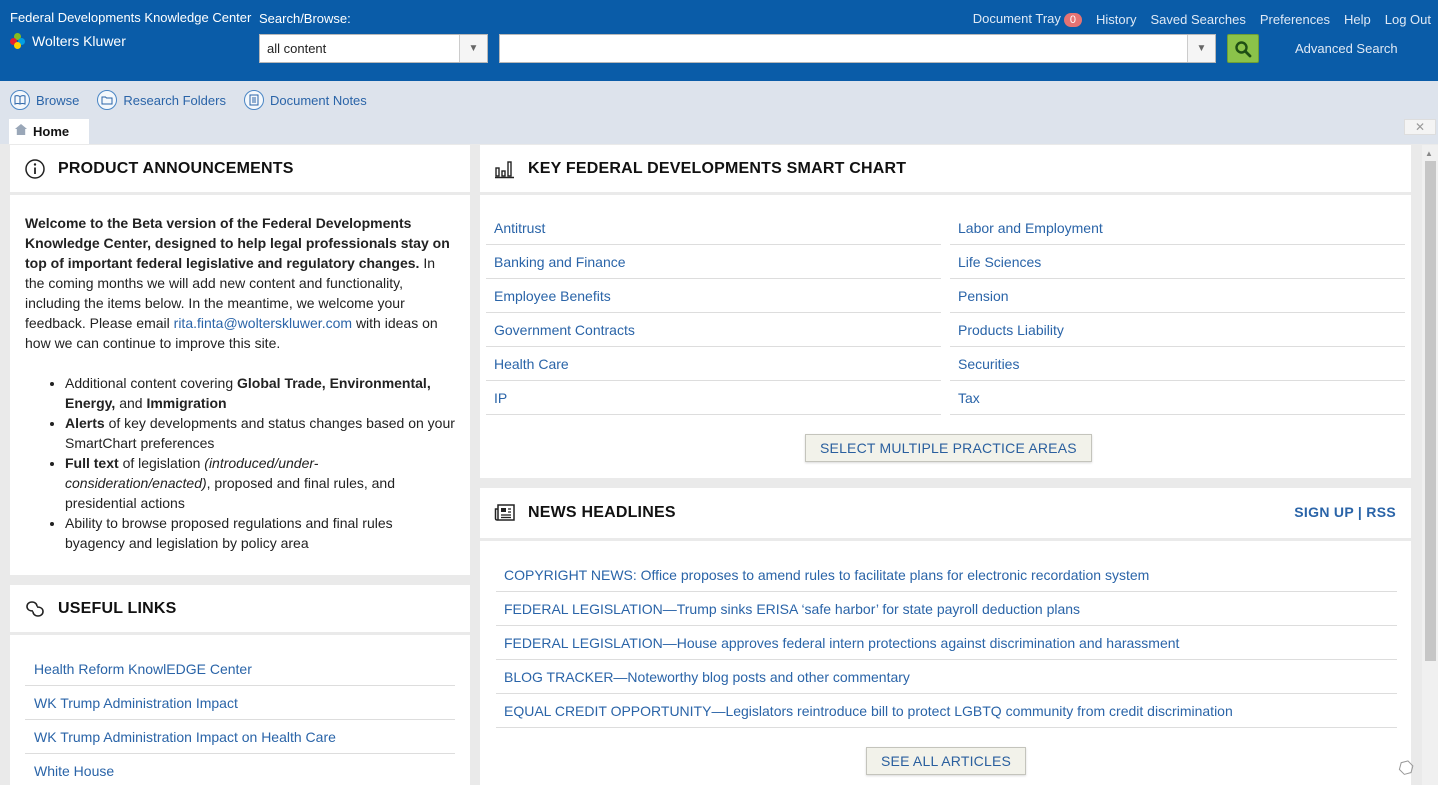 This screenshot has height=785, width=1438. I want to click on search-input, so click(843, 48).